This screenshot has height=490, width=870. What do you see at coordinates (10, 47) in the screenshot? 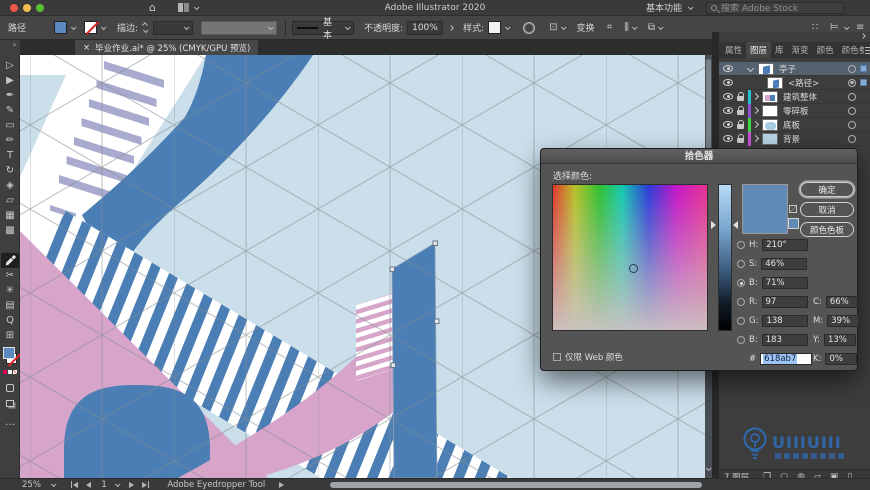
I see `toolbar-collapse-button: »` at bounding box center [10, 47].